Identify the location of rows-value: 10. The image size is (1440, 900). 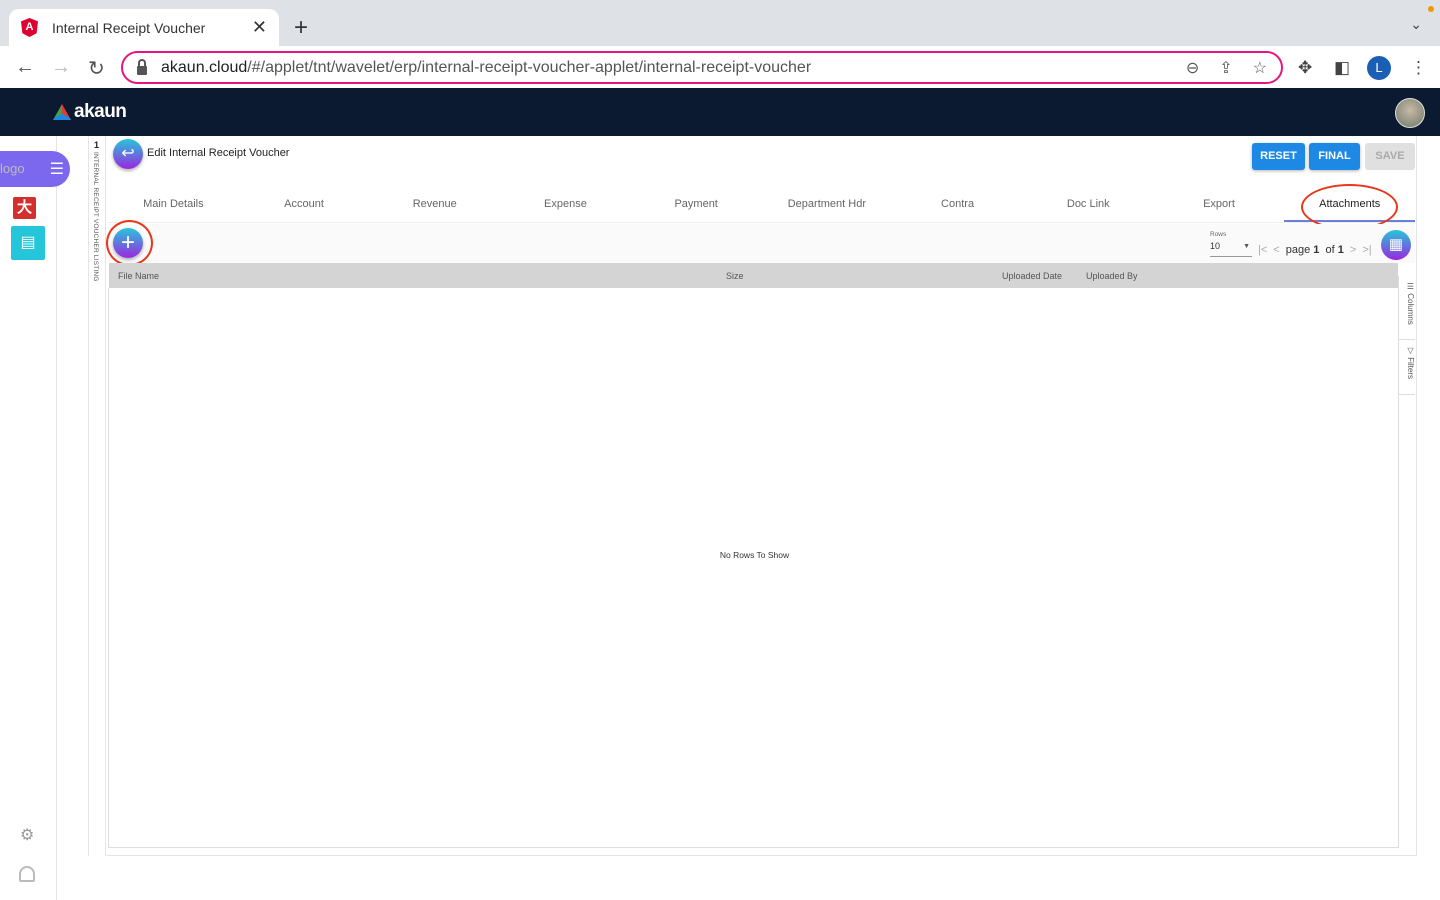
(1215, 246).